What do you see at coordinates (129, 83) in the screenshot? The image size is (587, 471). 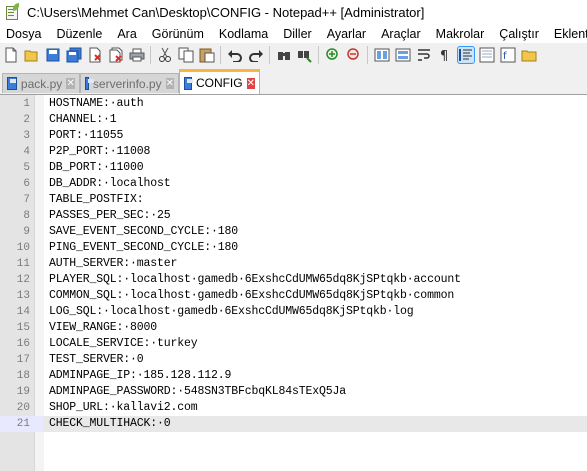 I see `tab-serverinfo-py: serverinfo.py ✕` at bounding box center [129, 83].